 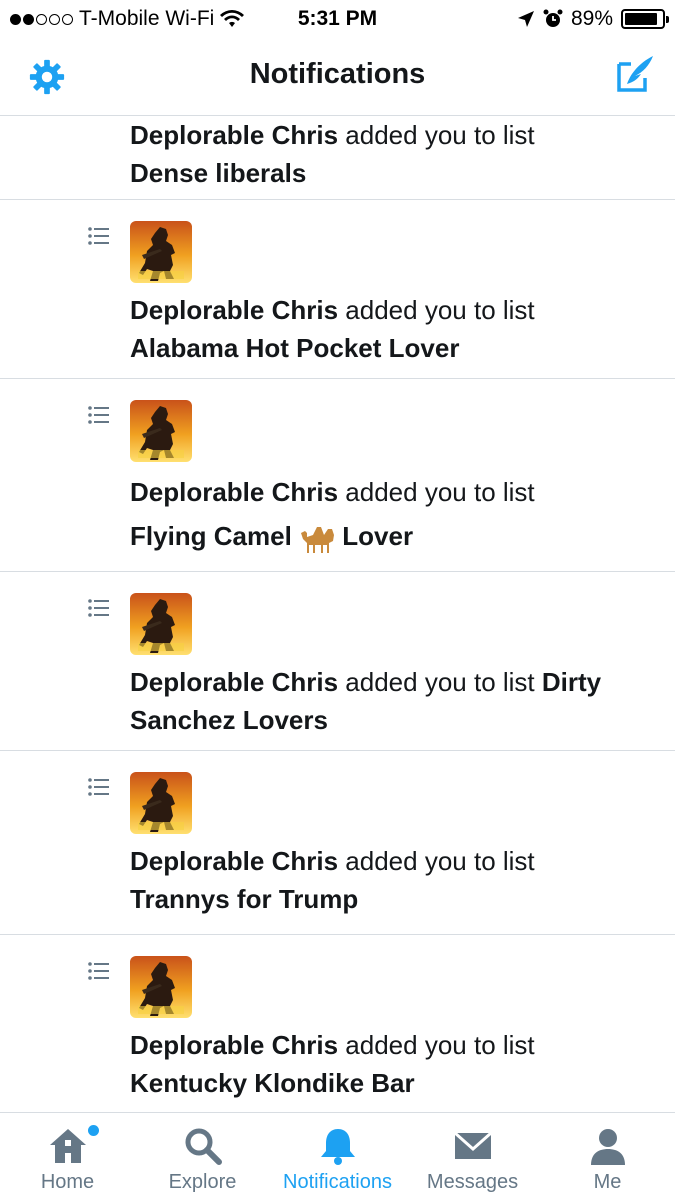 What do you see at coordinates (607, 1147) in the screenshot?
I see `person-icon` at bounding box center [607, 1147].